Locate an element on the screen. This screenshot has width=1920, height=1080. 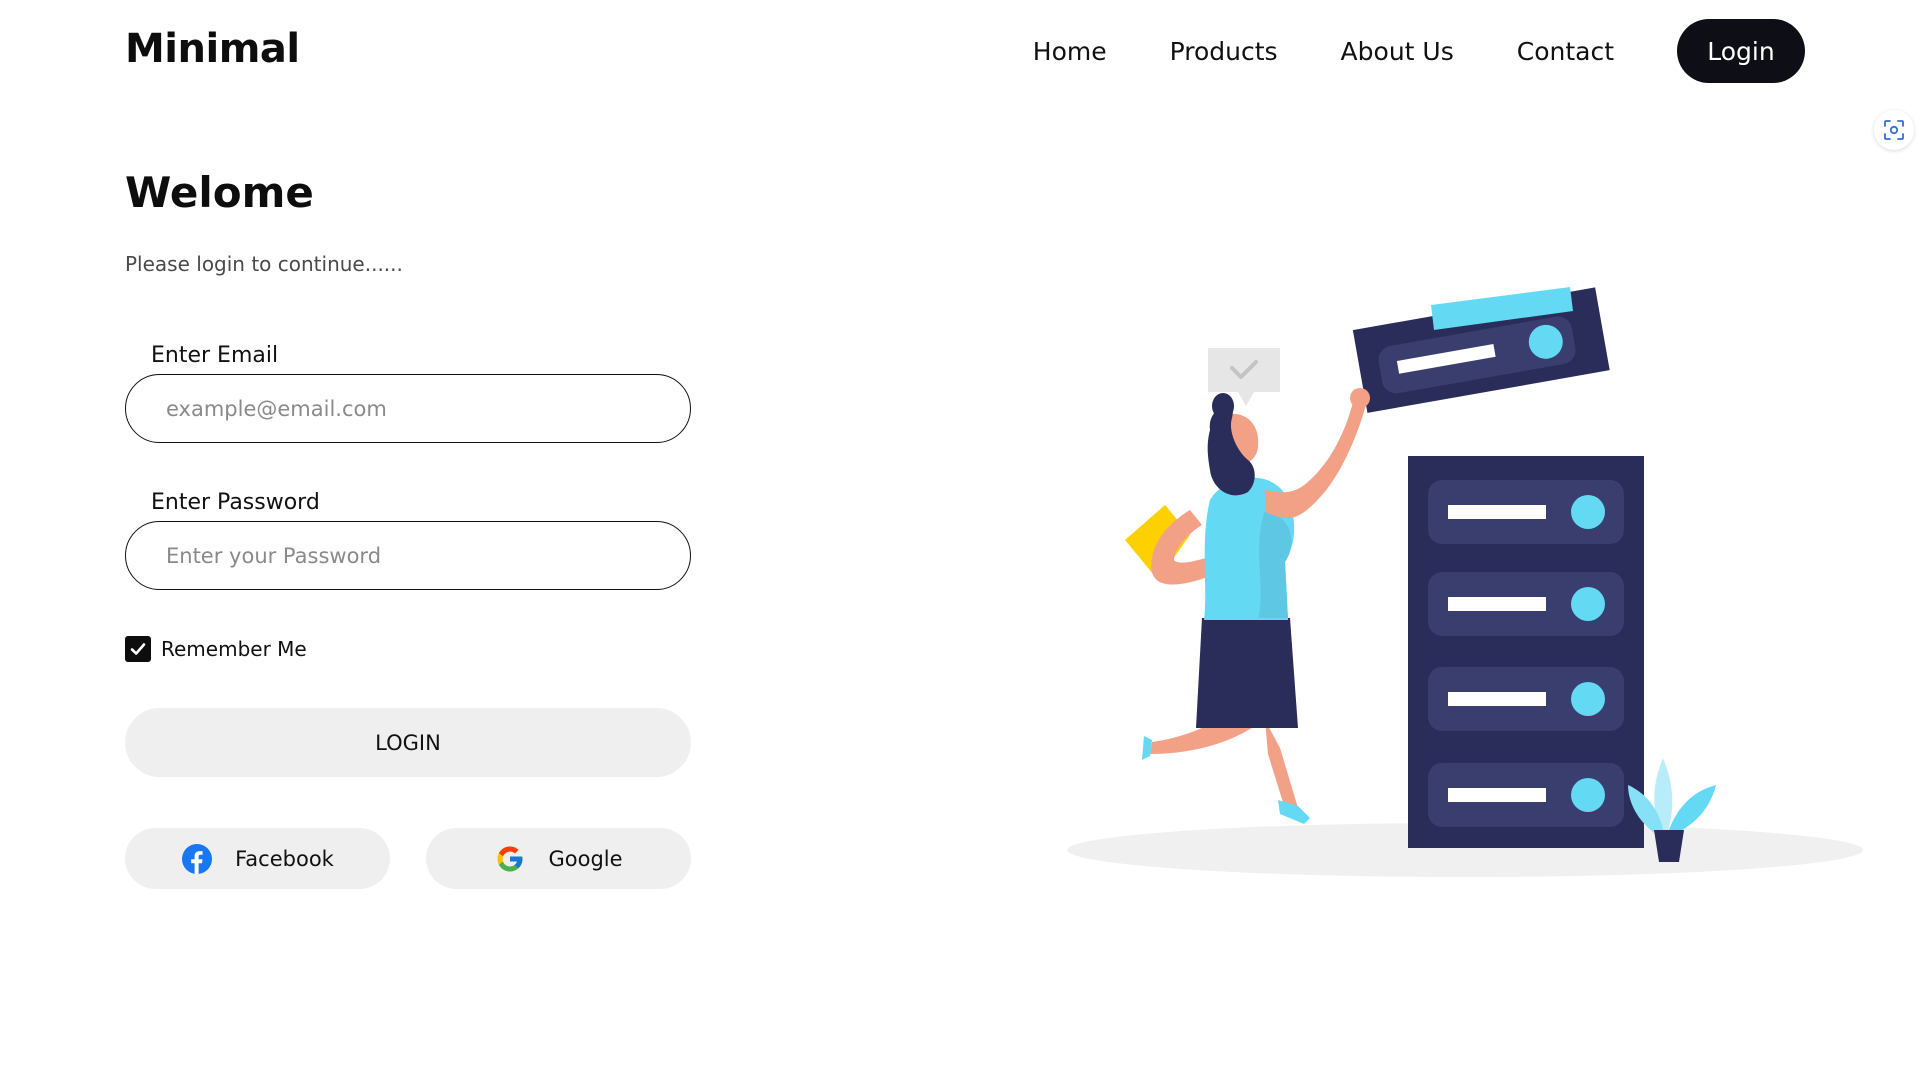
remember-me-label: Remember Me is located at coordinates (234, 649).